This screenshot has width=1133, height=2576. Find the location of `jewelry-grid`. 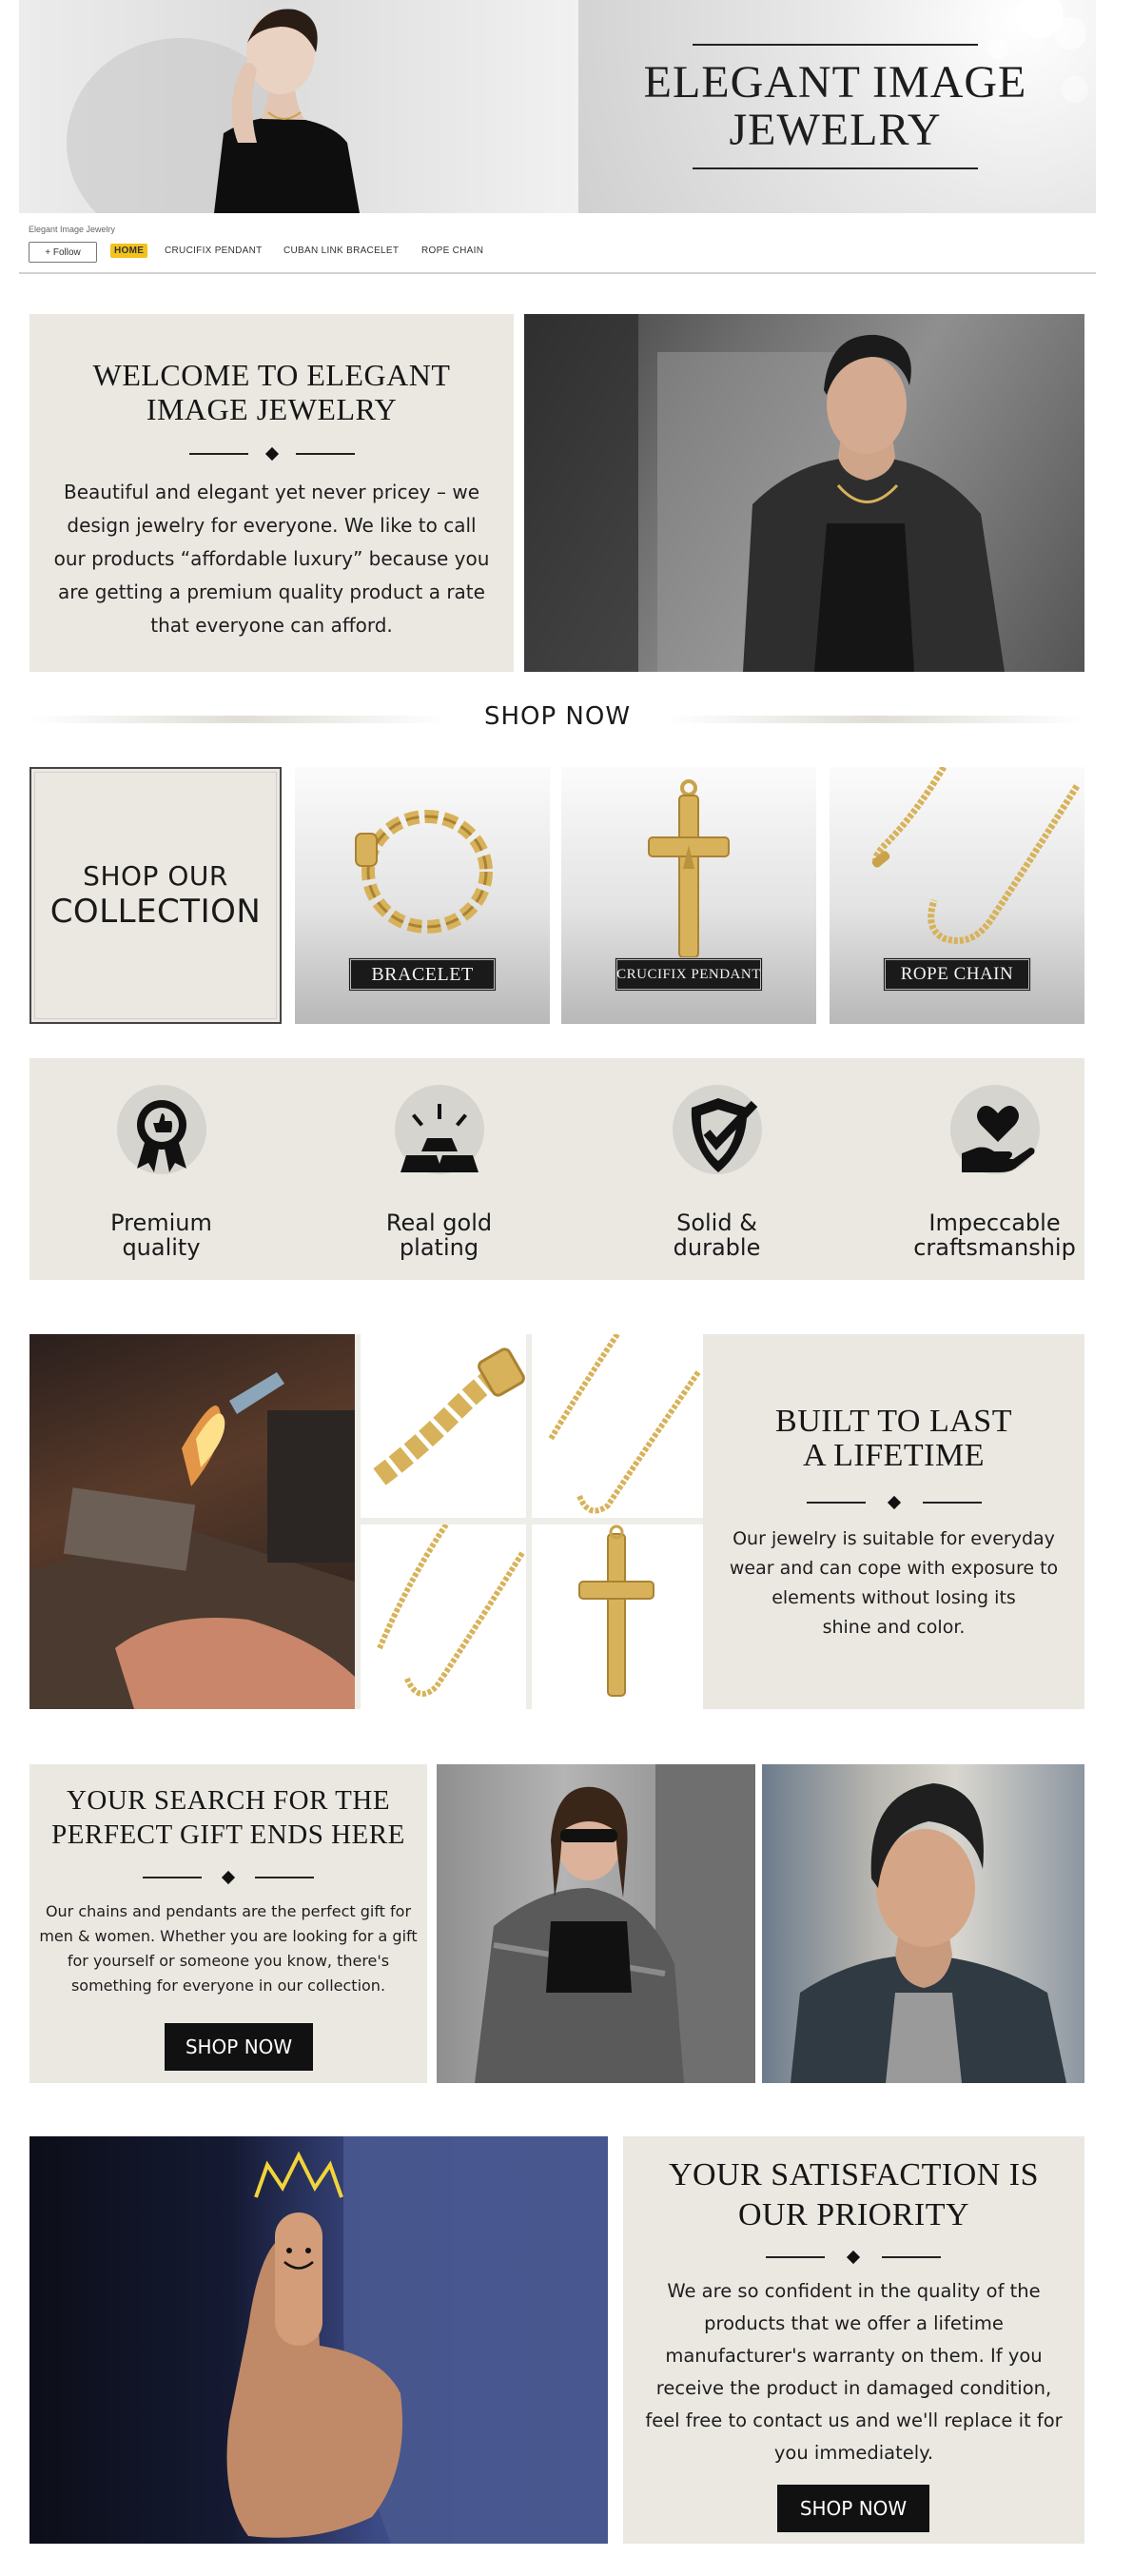

jewelry-grid is located at coordinates (529, 1521).